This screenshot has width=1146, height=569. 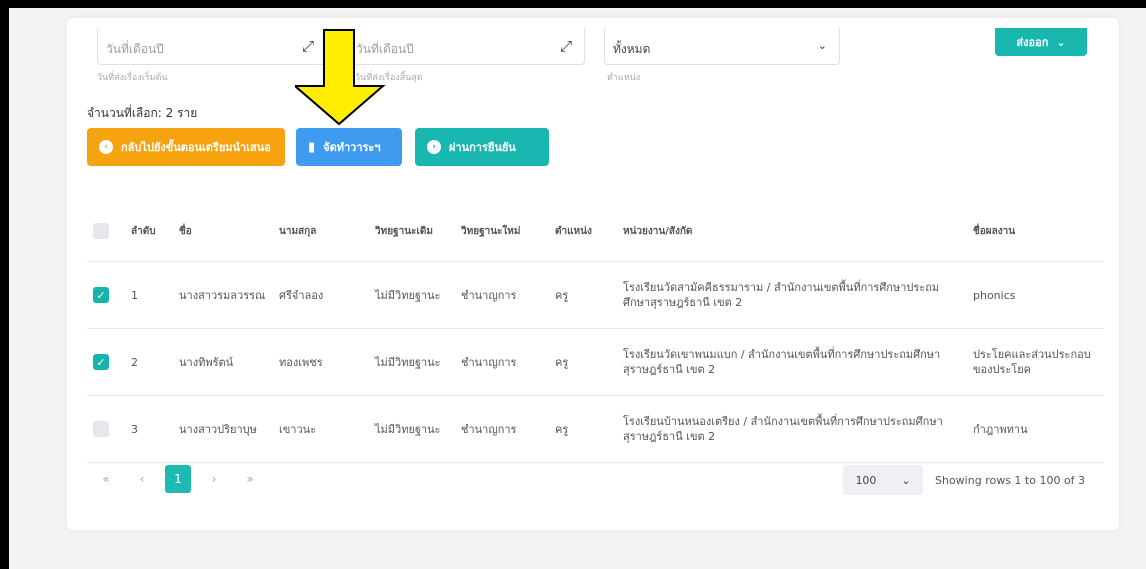 I want to click on select-all-checkbox, so click(x=101, y=231).